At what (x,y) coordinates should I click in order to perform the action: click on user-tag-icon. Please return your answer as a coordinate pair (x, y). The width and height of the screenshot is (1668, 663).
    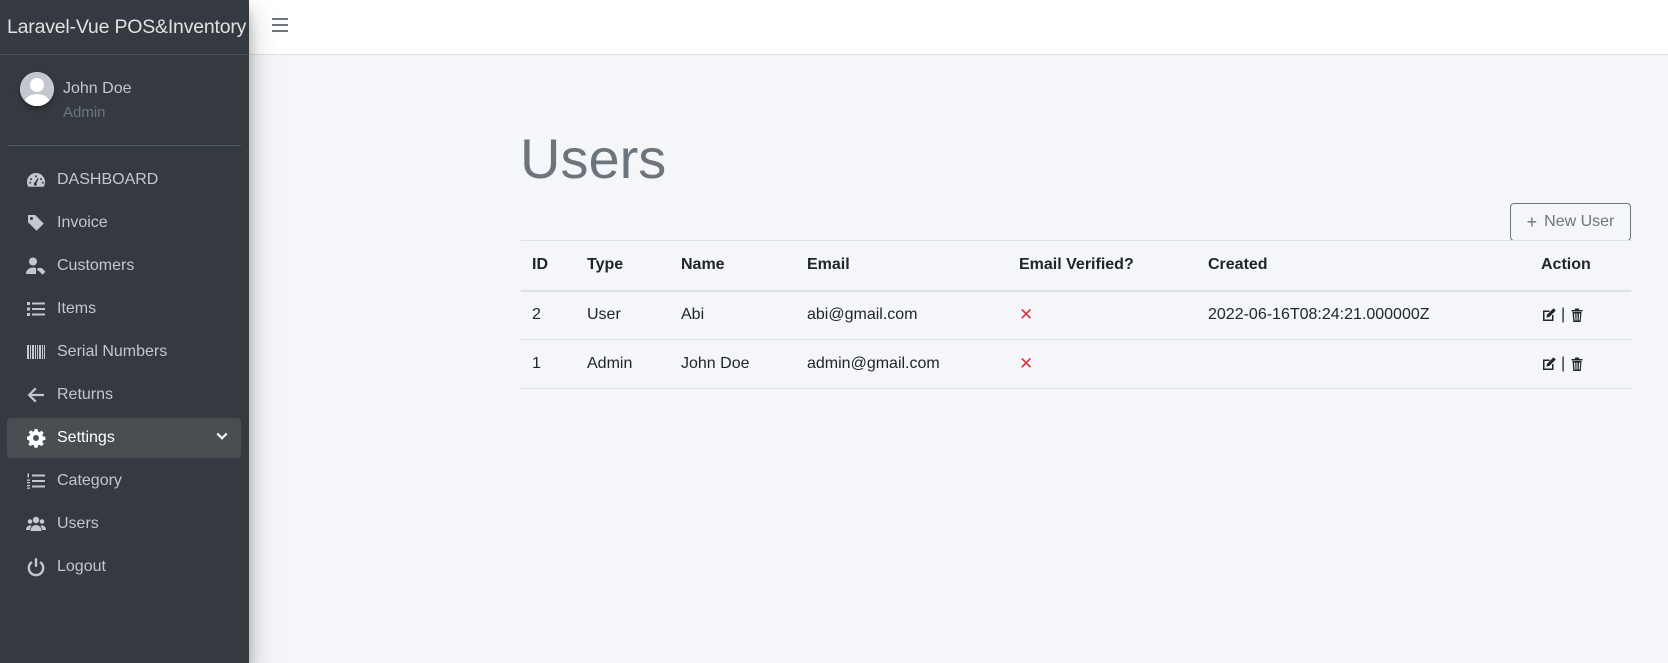
    Looking at the image, I should click on (36, 266).